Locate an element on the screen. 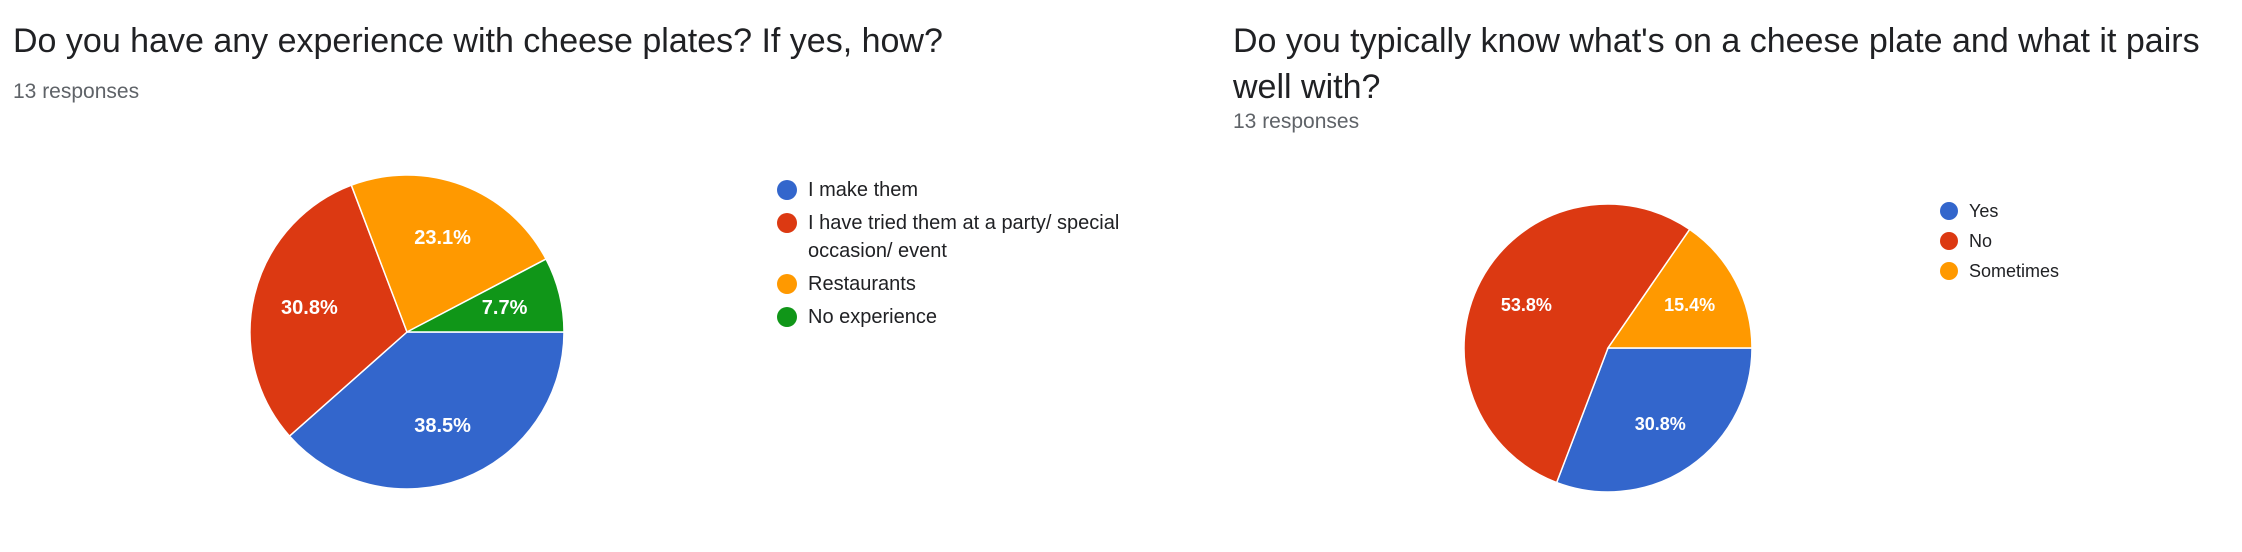 This screenshot has width=2242, height=552. legend-label: No experience is located at coordinates (872, 317).